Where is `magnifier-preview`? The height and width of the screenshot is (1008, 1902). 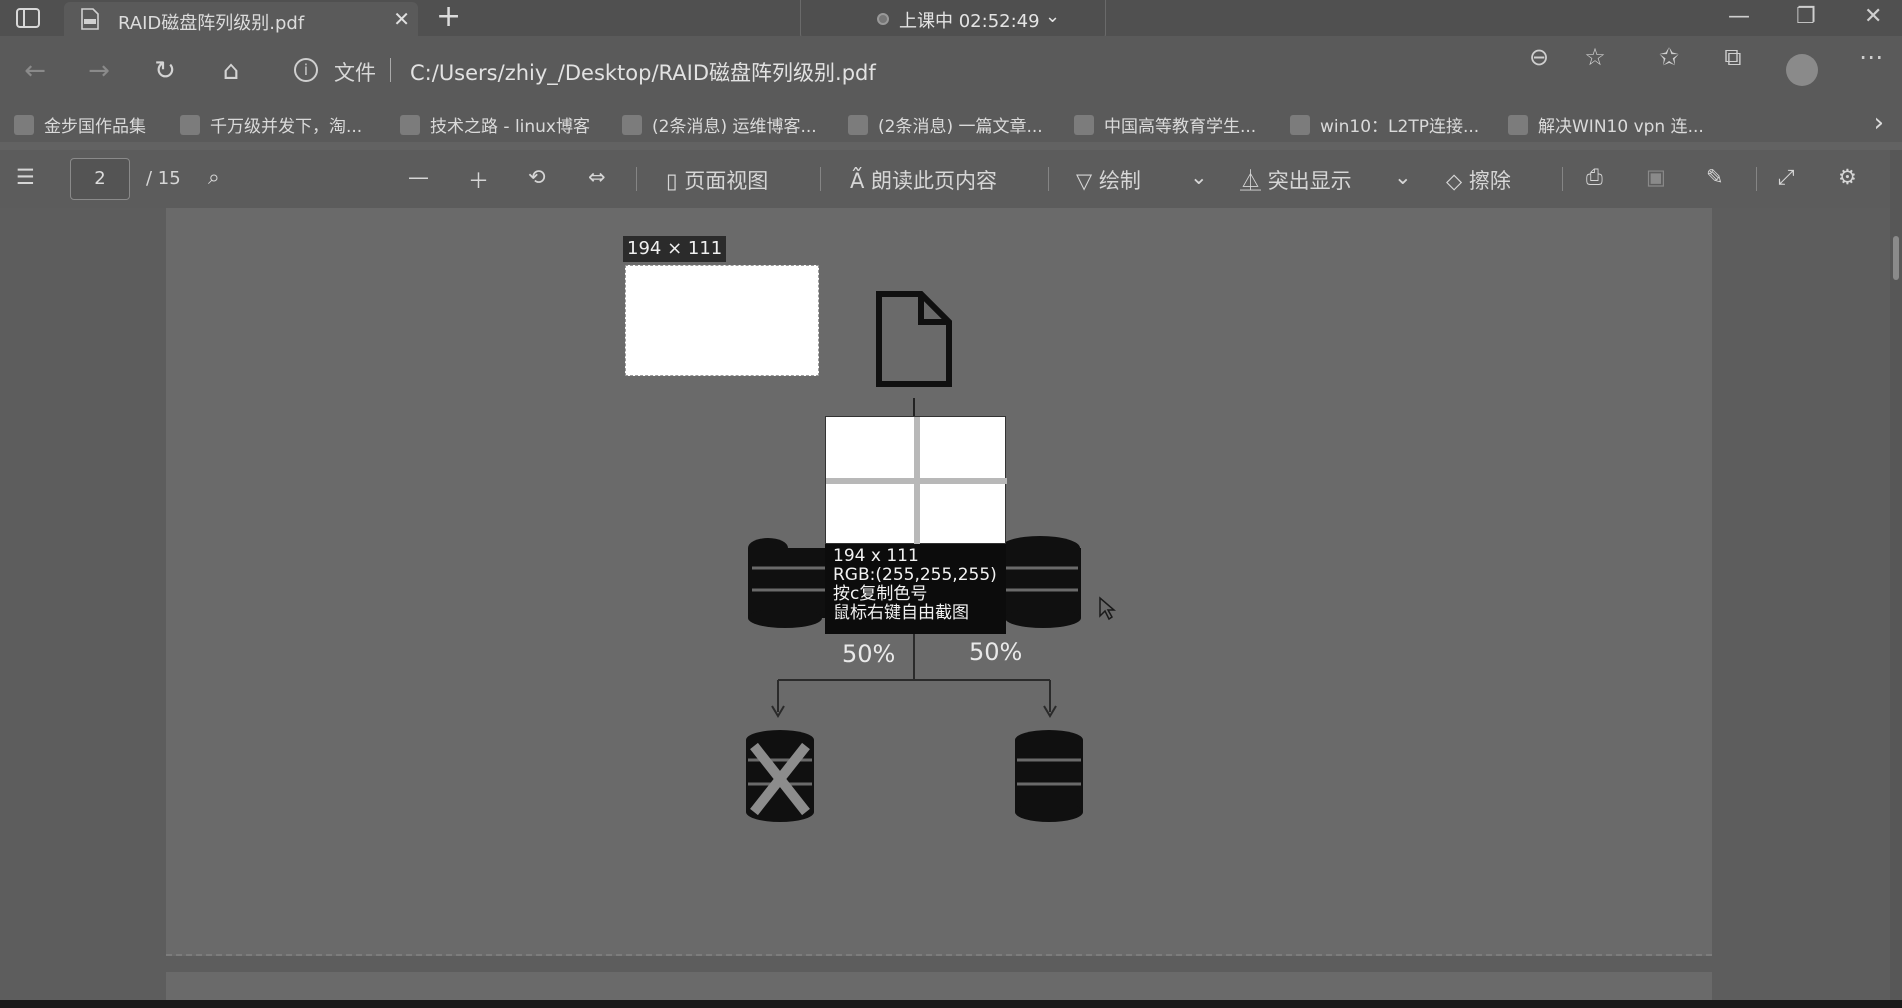
magnifier-preview is located at coordinates (916, 480).